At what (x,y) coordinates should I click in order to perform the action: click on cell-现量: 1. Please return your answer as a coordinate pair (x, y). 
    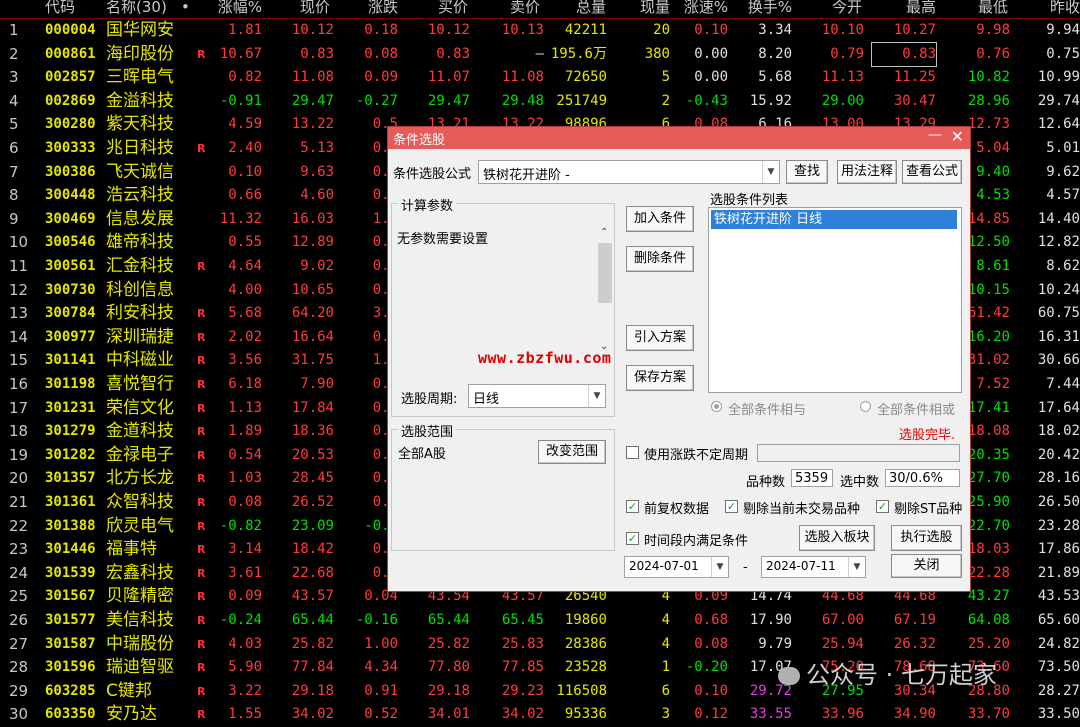
    Looking at the image, I should click on (665, 667).